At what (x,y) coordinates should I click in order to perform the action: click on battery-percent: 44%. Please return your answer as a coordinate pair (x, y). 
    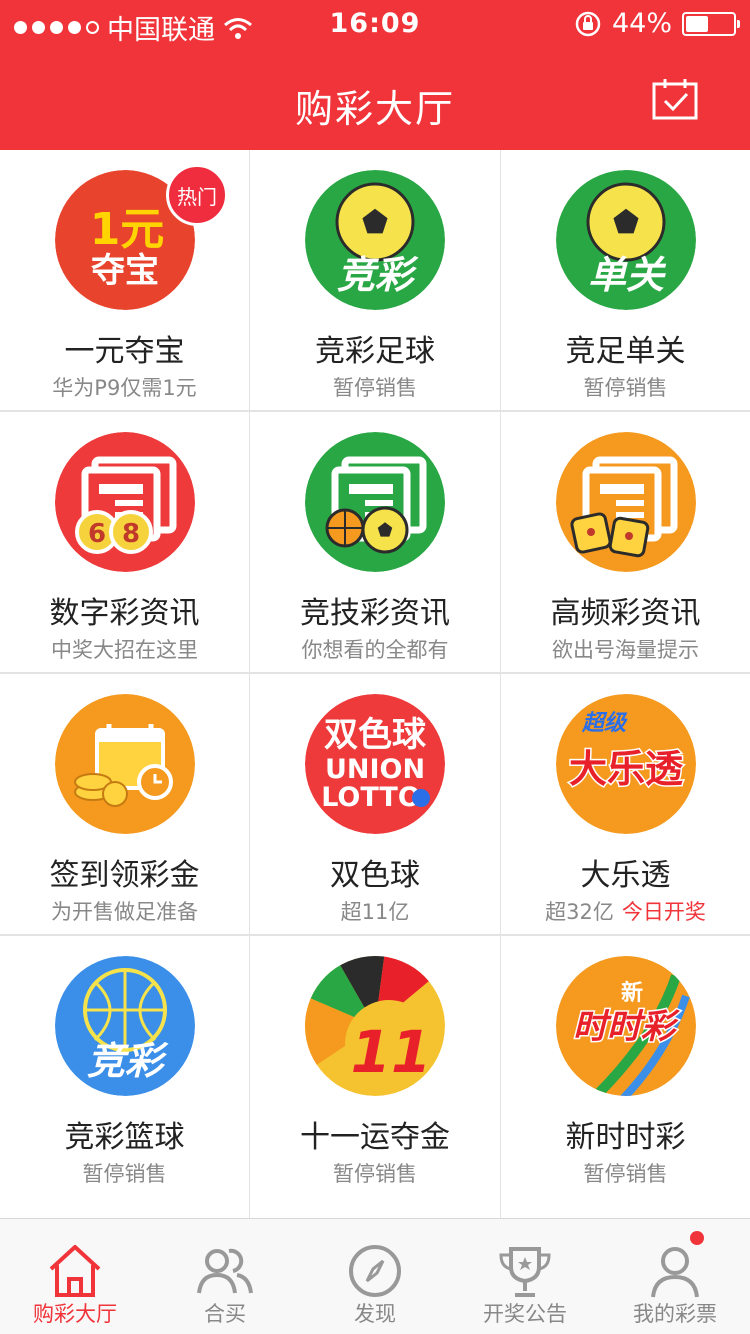
    Looking at the image, I should click on (641, 23).